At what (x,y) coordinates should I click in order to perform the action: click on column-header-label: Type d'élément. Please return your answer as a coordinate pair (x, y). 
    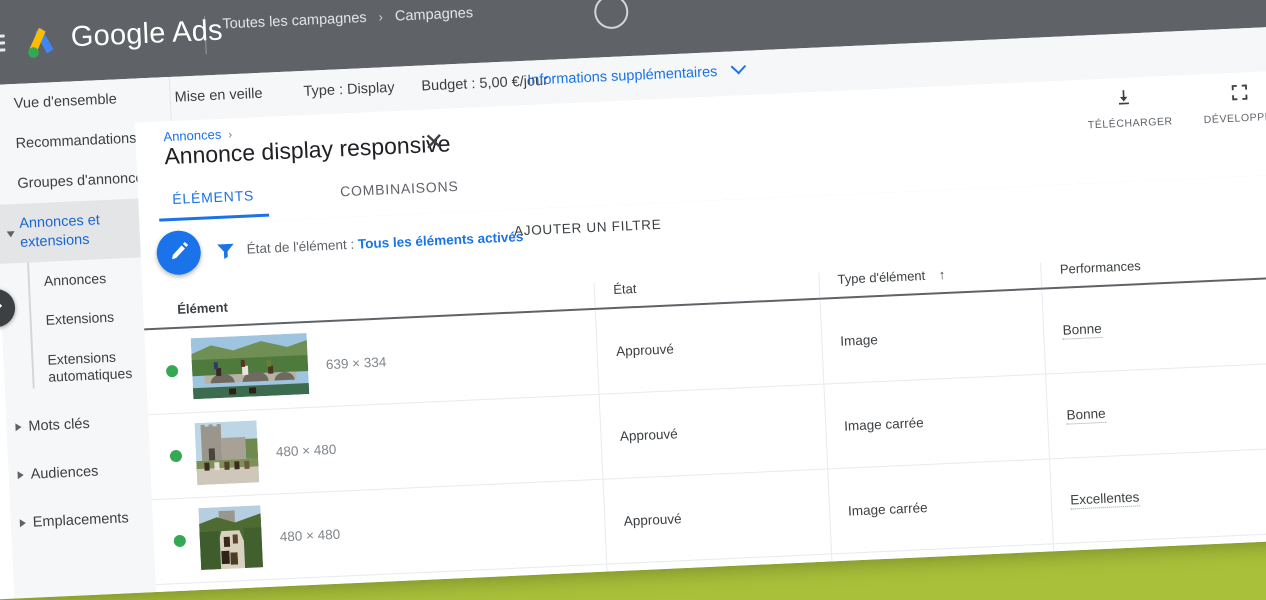
    Looking at the image, I should click on (881, 277).